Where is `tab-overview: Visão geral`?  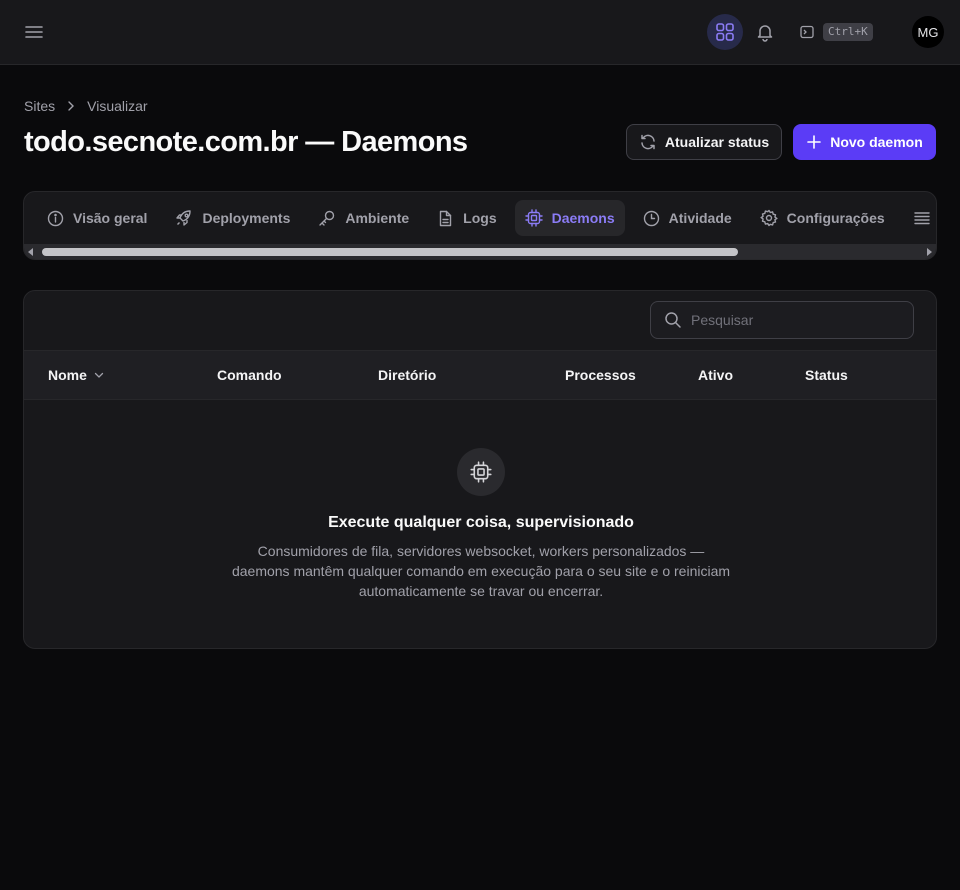 tab-overview: Visão geral is located at coordinates (97, 218).